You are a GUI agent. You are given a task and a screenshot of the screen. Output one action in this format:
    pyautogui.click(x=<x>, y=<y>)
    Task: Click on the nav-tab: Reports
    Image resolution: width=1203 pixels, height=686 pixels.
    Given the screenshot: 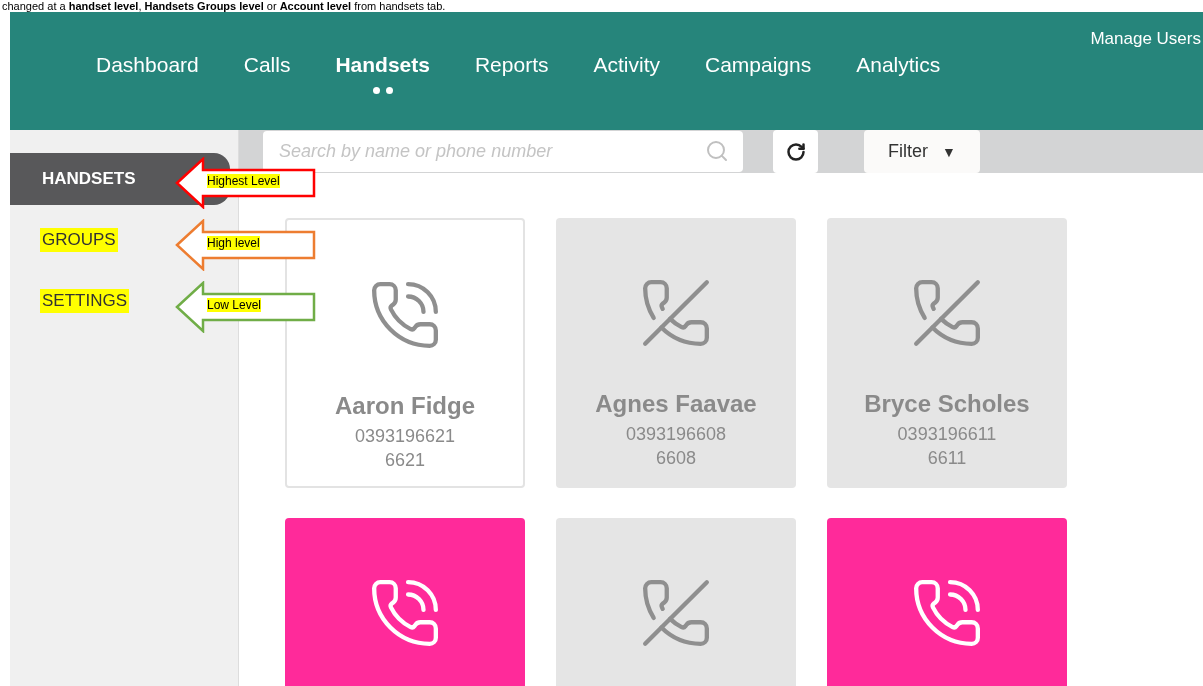 What is the action you would take?
    pyautogui.click(x=511, y=79)
    